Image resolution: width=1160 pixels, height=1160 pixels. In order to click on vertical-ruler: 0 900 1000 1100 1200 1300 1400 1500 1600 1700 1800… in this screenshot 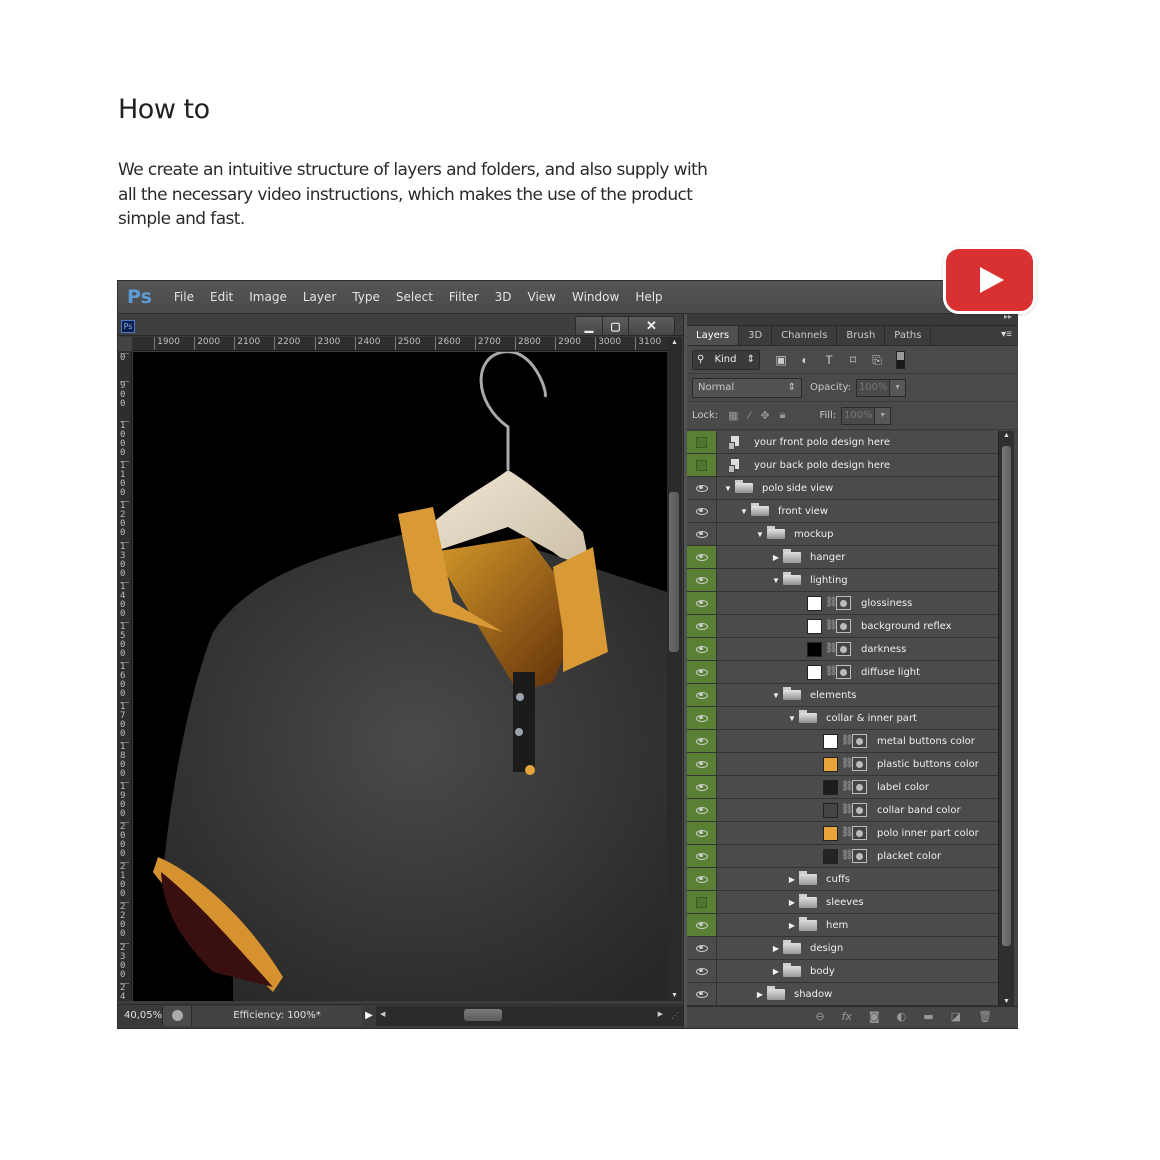, I will do `click(125, 676)`.